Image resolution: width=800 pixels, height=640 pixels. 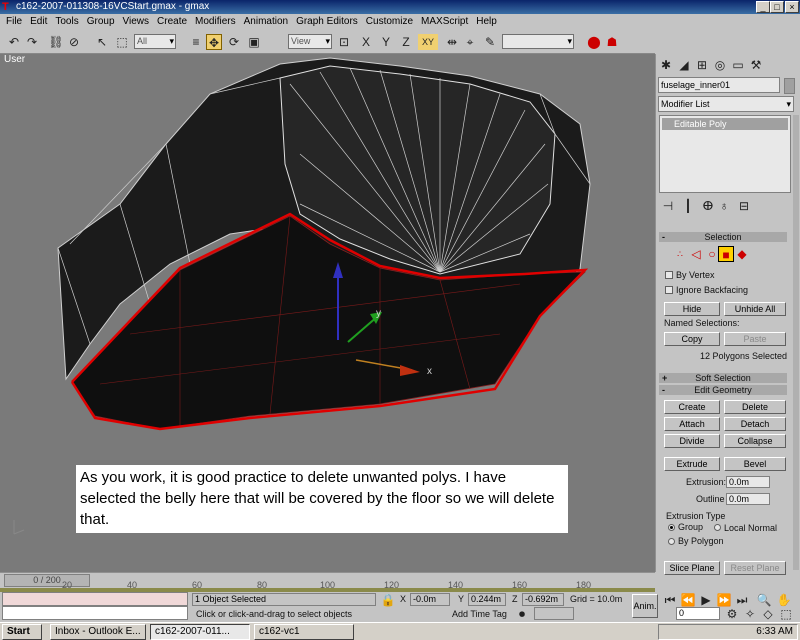 What do you see at coordinates (768, 614) in the screenshot?
I see `field-of-view-icon: ◇` at bounding box center [768, 614].